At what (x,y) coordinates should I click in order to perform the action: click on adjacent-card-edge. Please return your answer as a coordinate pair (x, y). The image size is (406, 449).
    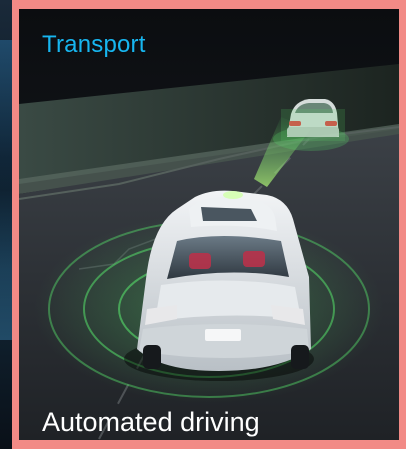
    Looking at the image, I should click on (6, 224).